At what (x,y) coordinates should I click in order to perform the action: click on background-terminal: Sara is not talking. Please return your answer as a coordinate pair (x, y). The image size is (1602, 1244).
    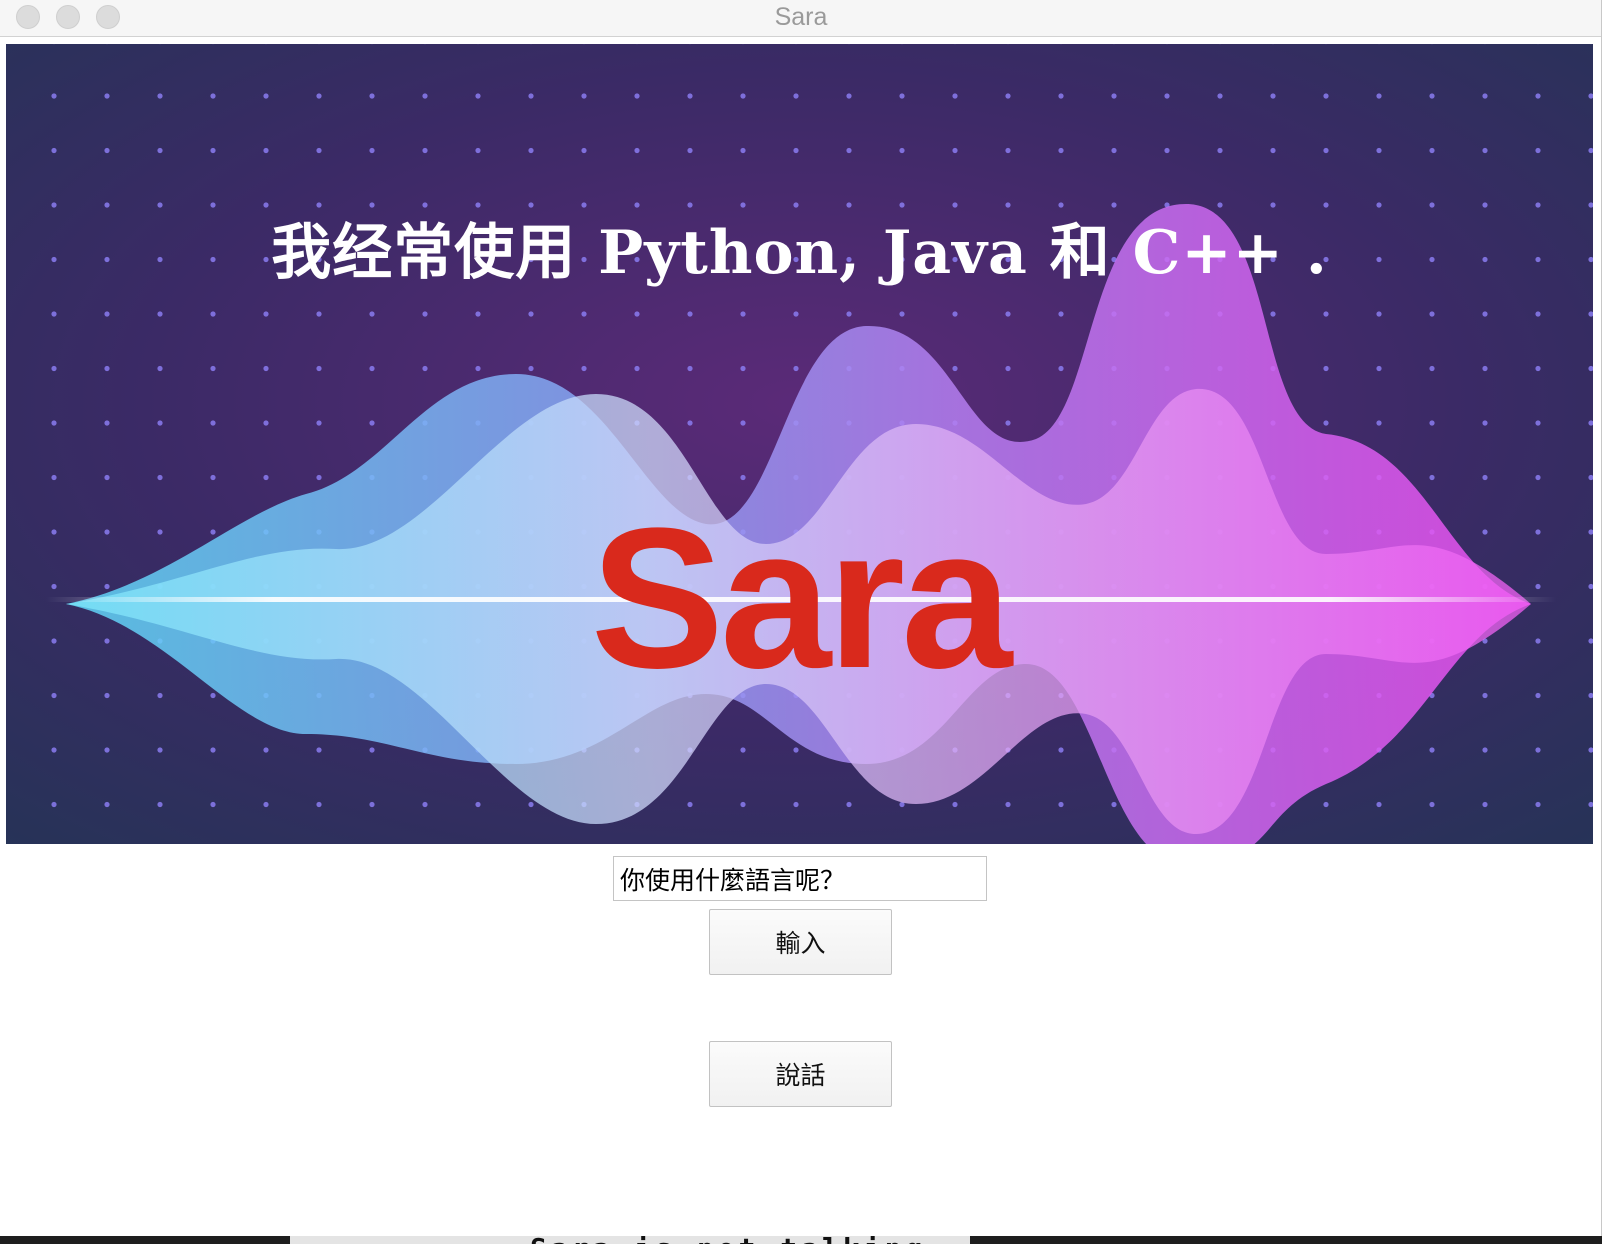
    Looking at the image, I should click on (630, 1240).